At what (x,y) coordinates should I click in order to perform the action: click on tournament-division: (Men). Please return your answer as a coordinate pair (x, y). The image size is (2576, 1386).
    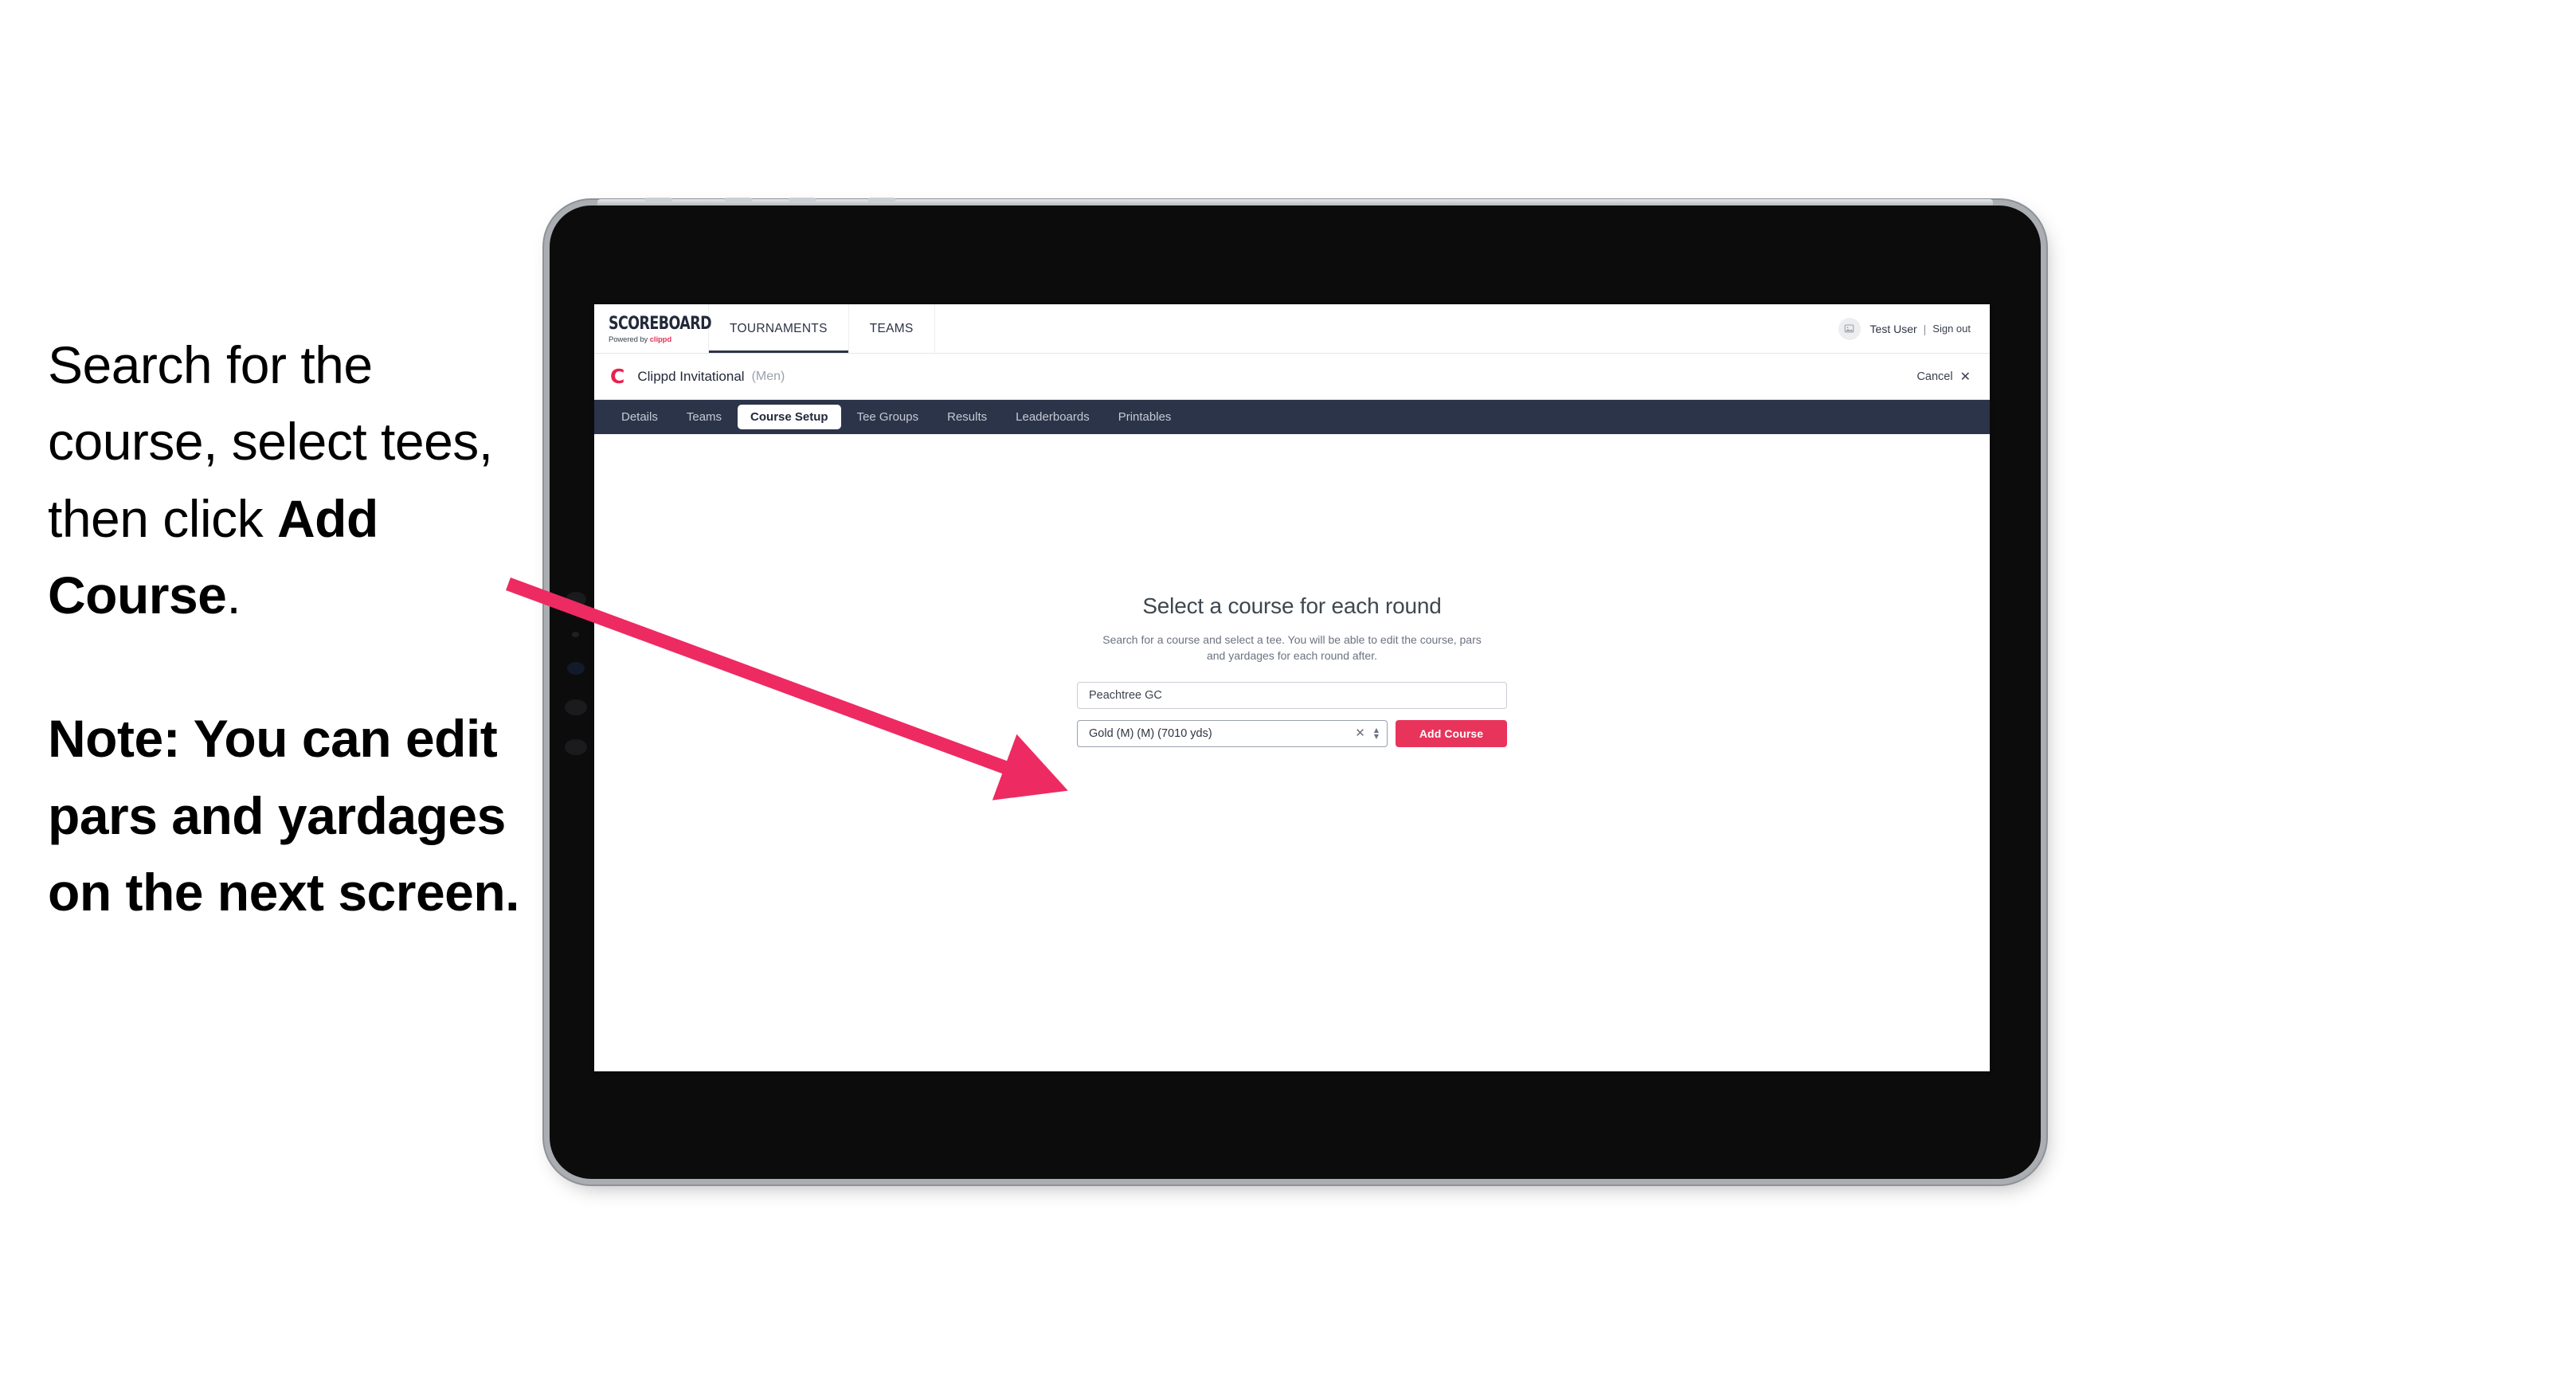
    Looking at the image, I should click on (768, 376).